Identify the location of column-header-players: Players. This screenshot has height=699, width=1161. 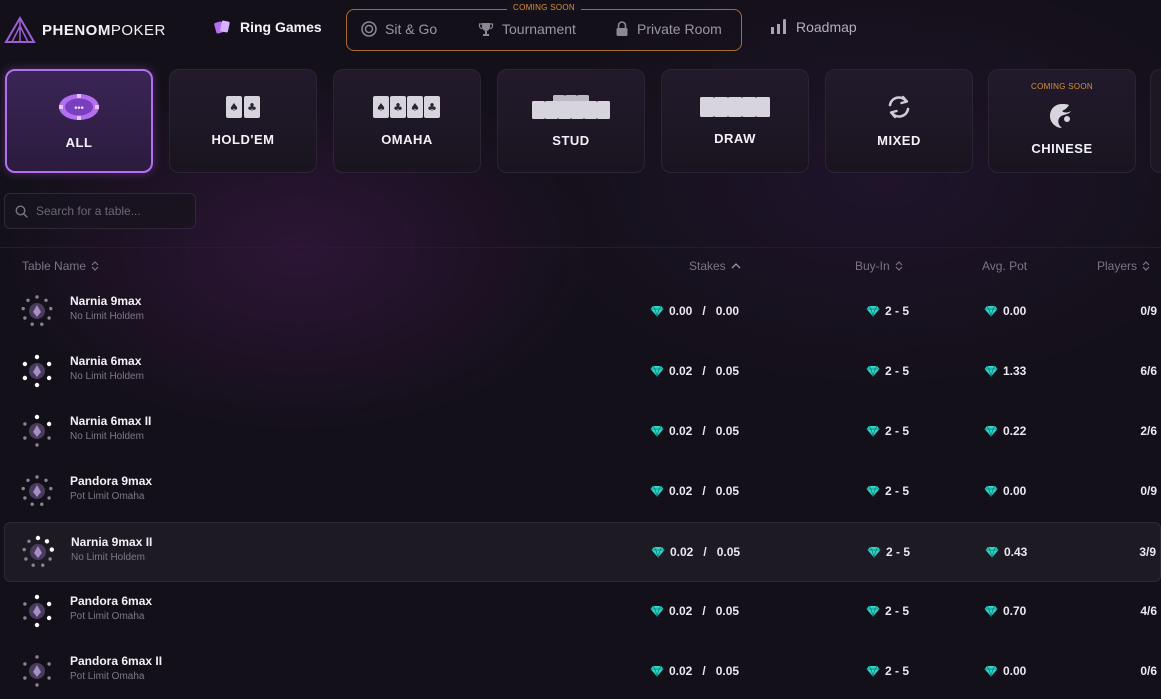
(1123, 266).